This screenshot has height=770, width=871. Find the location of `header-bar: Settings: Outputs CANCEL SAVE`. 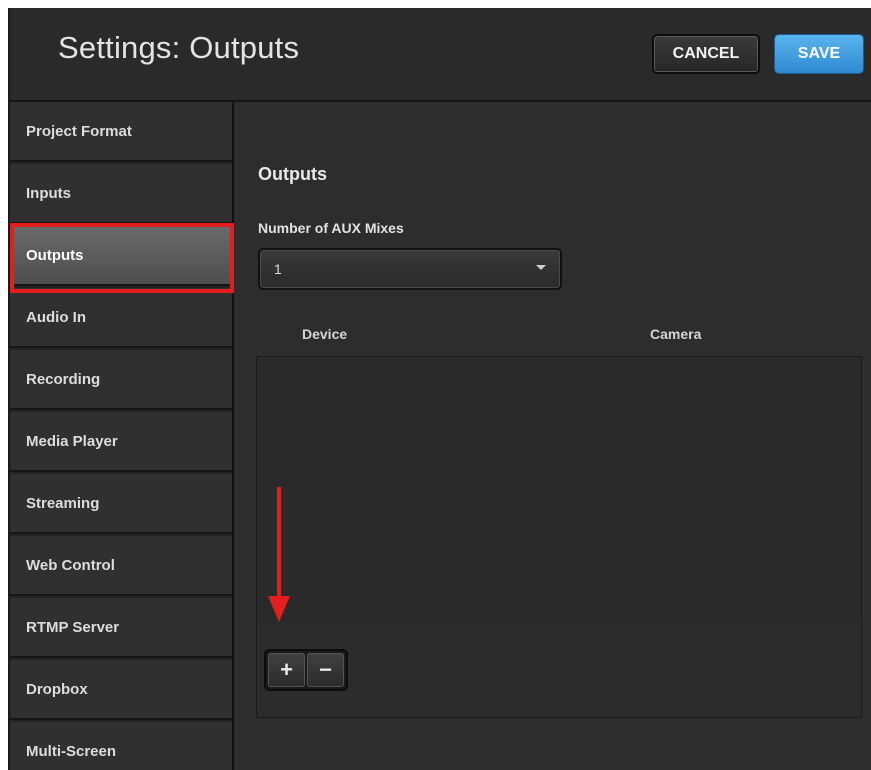

header-bar: Settings: Outputs CANCEL SAVE is located at coordinates (440, 55).